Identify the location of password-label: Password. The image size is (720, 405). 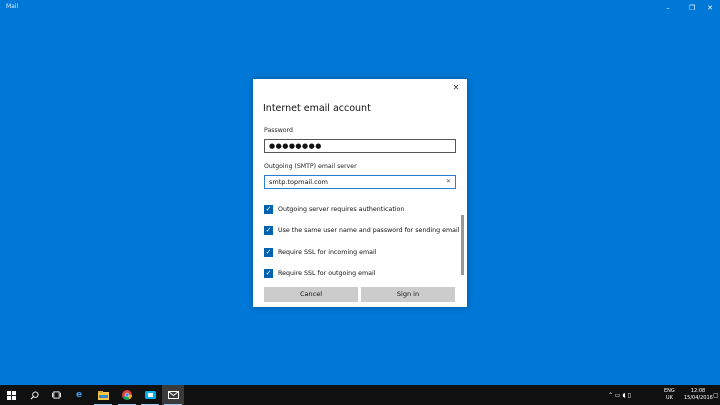
(278, 130).